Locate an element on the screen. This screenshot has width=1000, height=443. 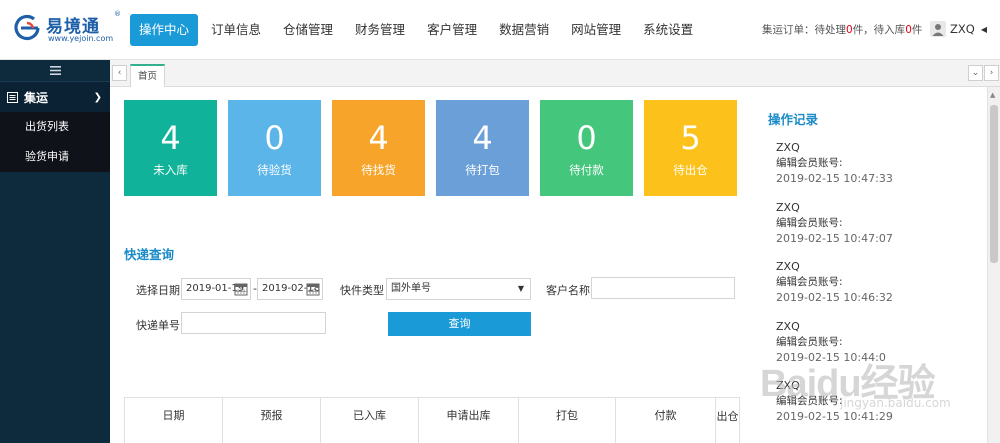
tab-home: 首页 is located at coordinates (148, 75).